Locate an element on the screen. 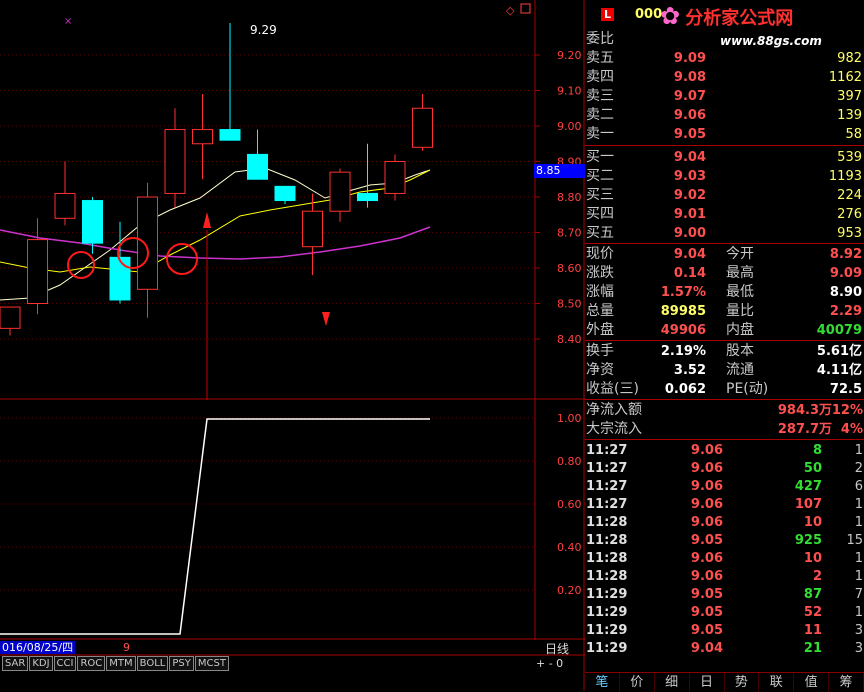 This screenshot has width=864, height=692. tick-volume: 10 is located at coordinates (812, 558).